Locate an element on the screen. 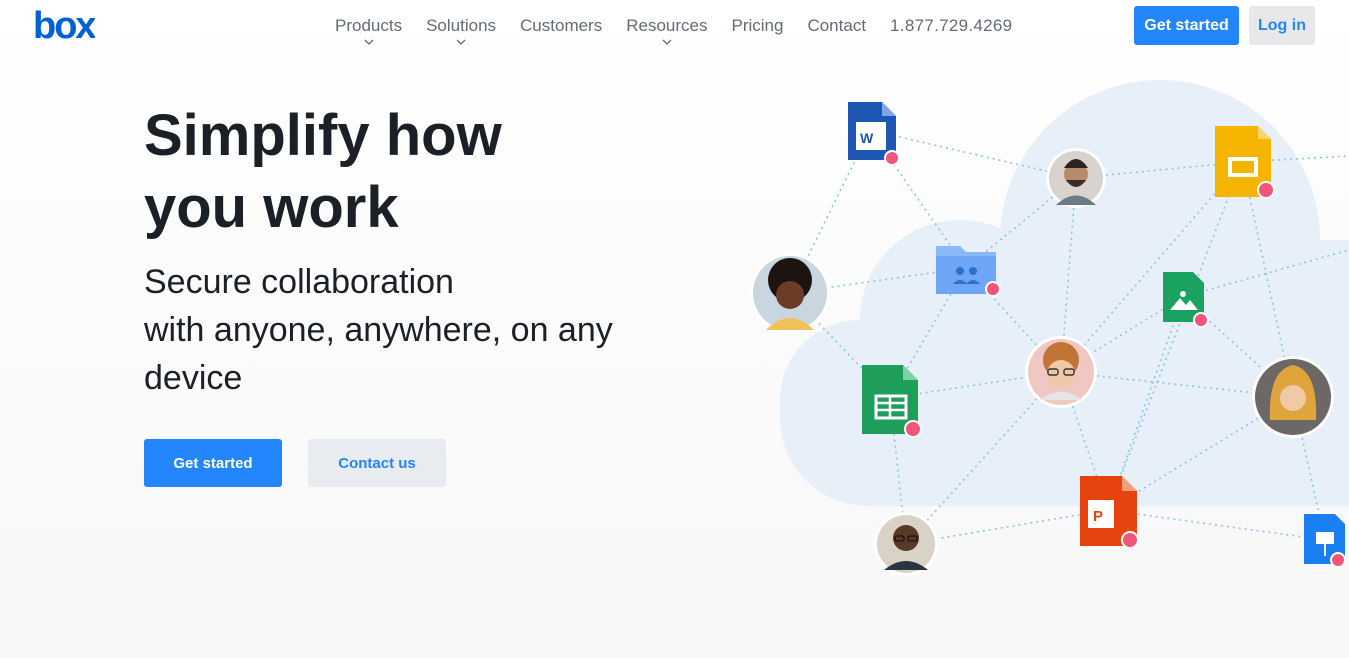 The height and width of the screenshot is (658, 1349). nav-products-label: Products is located at coordinates (369, 25).